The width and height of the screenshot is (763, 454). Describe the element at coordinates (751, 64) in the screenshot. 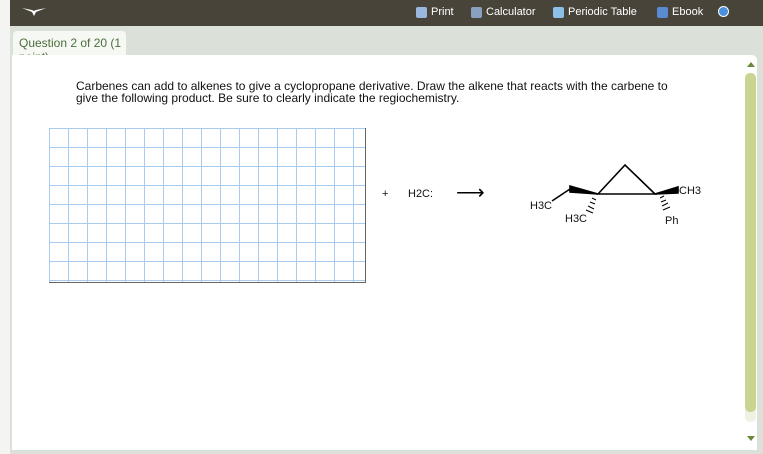

I see `scroll-up-button` at that location.